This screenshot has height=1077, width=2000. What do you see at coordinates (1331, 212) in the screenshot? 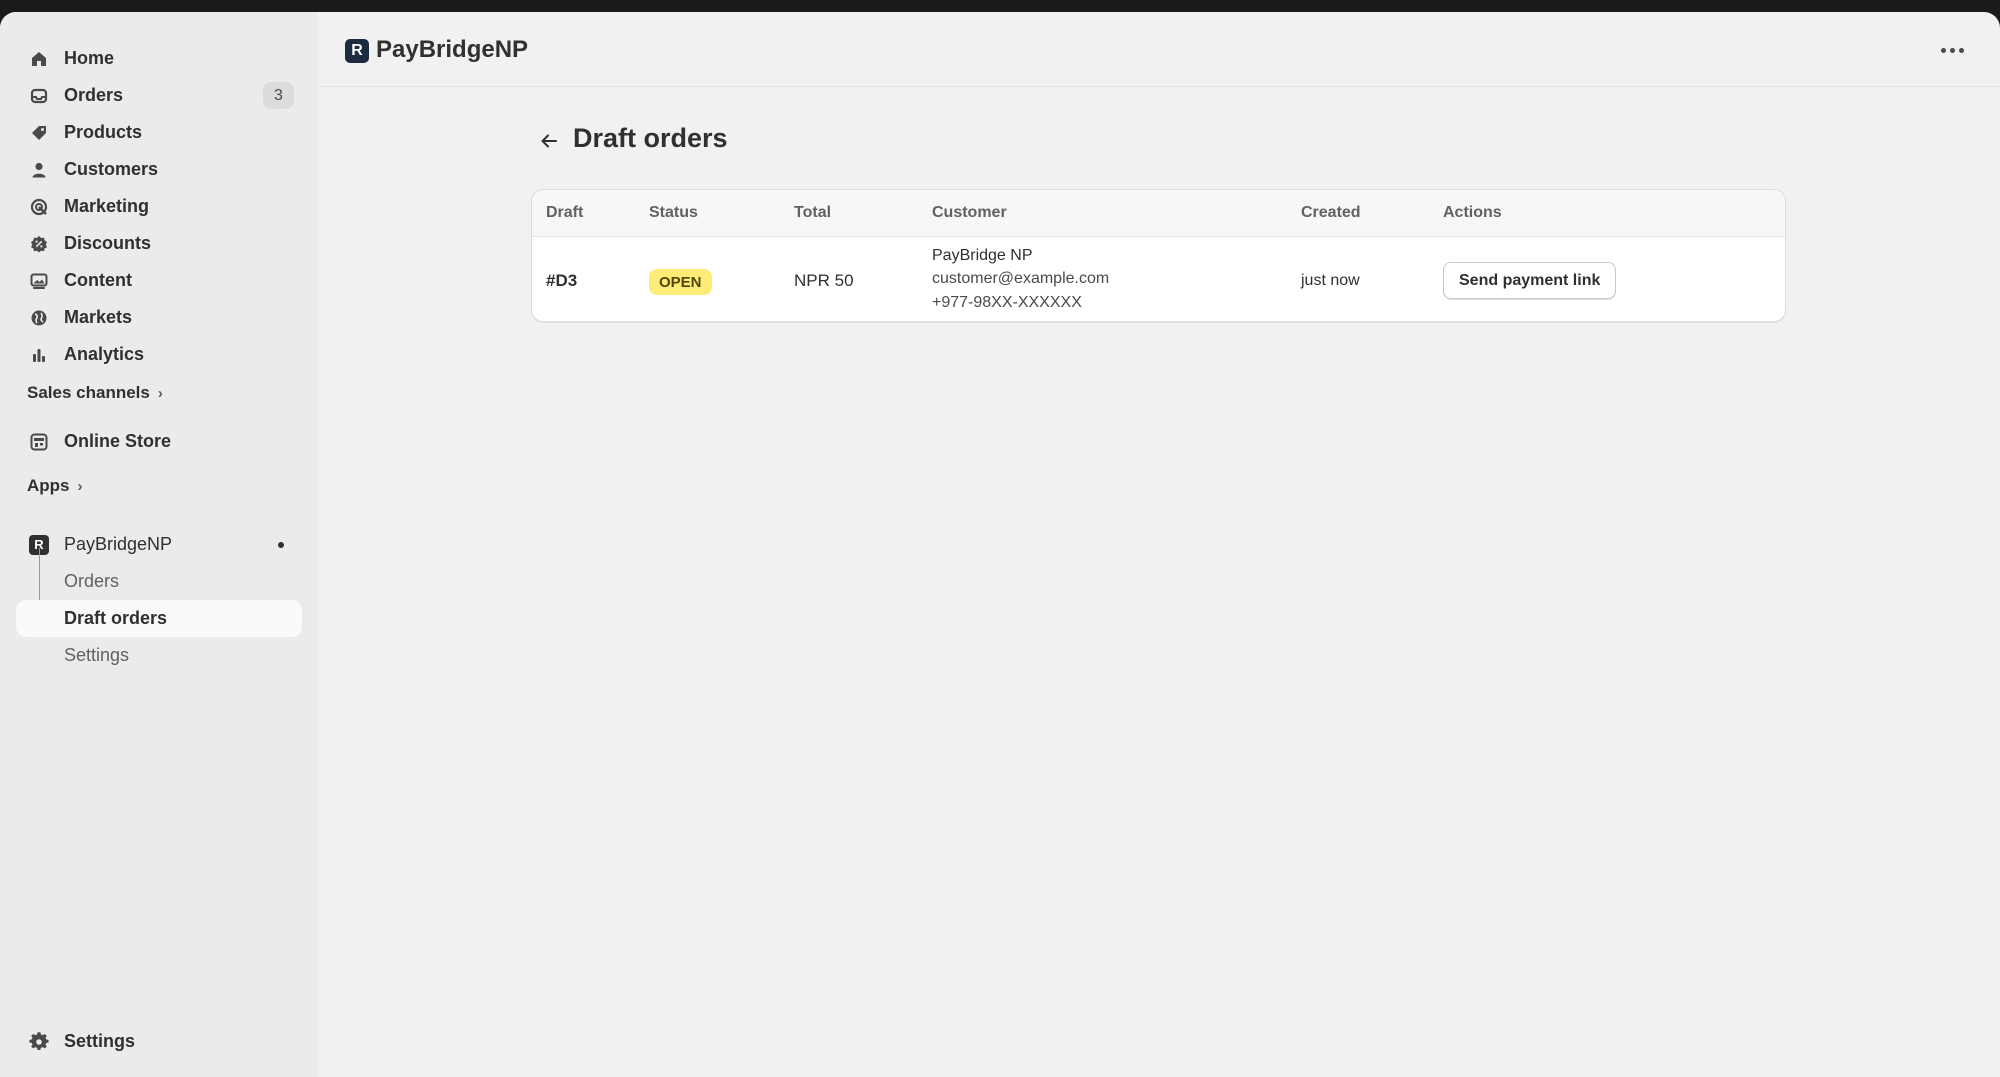
I see `column-header: Created` at bounding box center [1331, 212].